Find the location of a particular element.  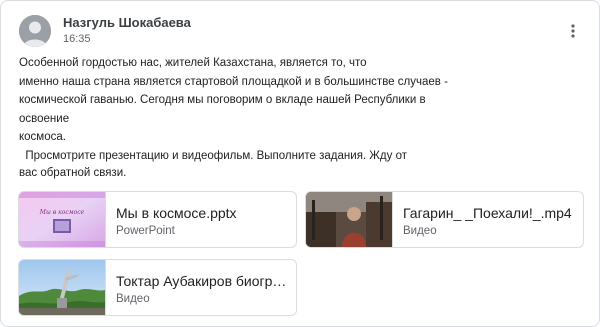

attachment-video-gagarin: Гагарин_ _Поехали!_.mp4 Видео is located at coordinates (444, 219).